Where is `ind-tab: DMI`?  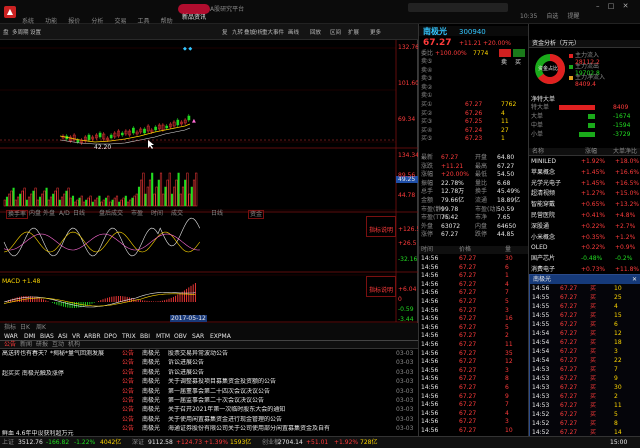 ind-tab: DMI is located at coordinates (30, 336).